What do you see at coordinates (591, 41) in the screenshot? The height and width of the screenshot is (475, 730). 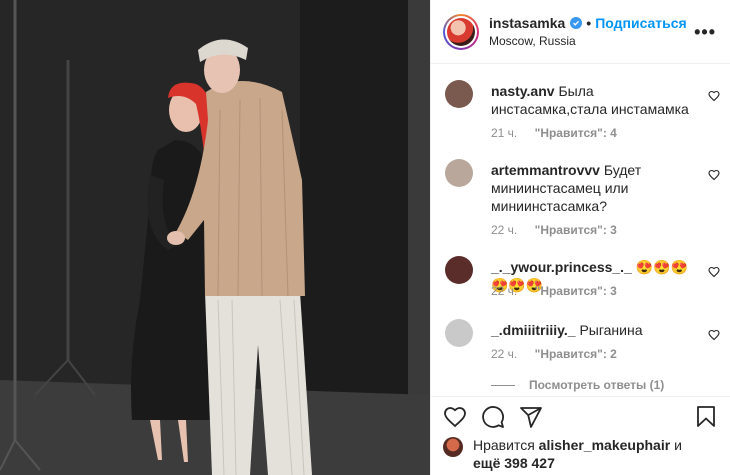 I see `post-location: Moscow, Russia` at bounding box center [591, 41].